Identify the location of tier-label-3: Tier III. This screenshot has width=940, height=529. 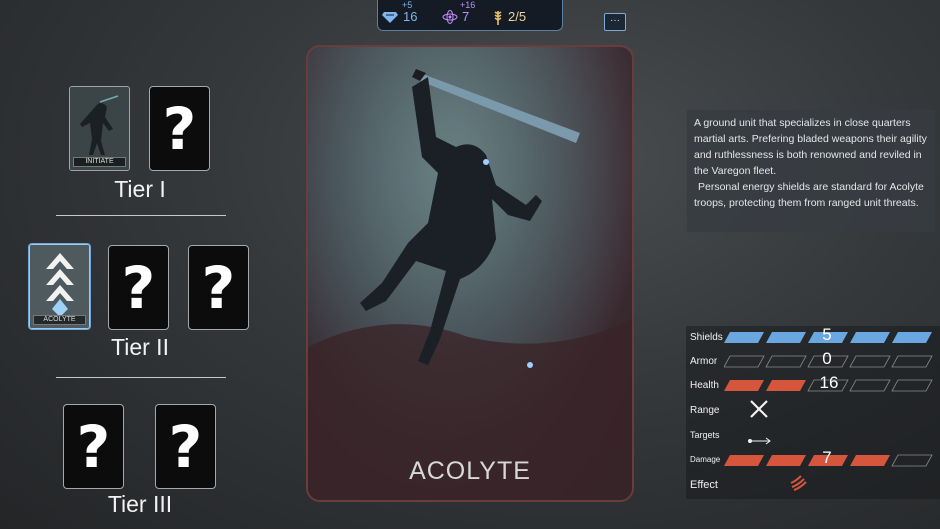
(140, 504).